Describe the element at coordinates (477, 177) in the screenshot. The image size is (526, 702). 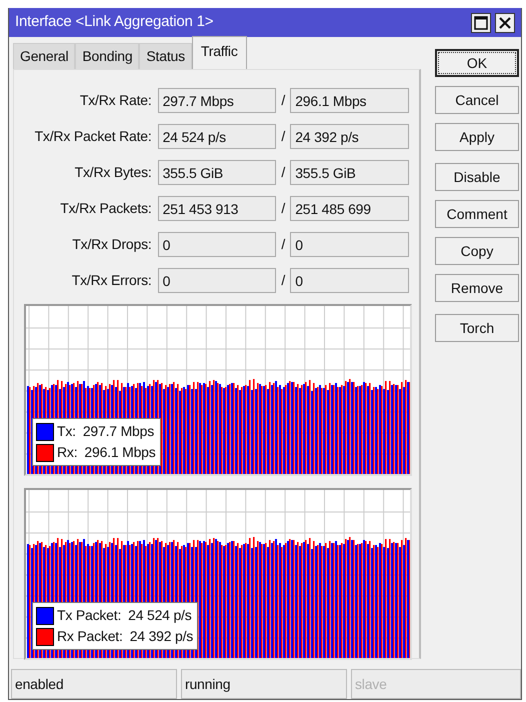
I see `dialog-button: Disable` at that location.